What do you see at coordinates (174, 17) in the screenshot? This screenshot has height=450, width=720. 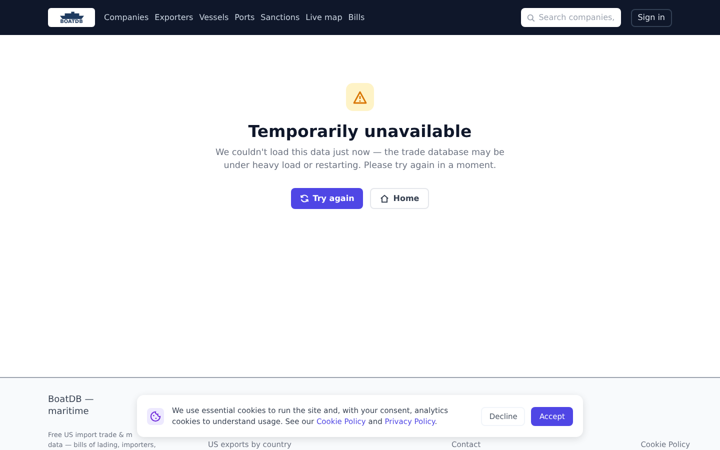 I see `nav-link: Exporters` at bounding box center [174, 17].